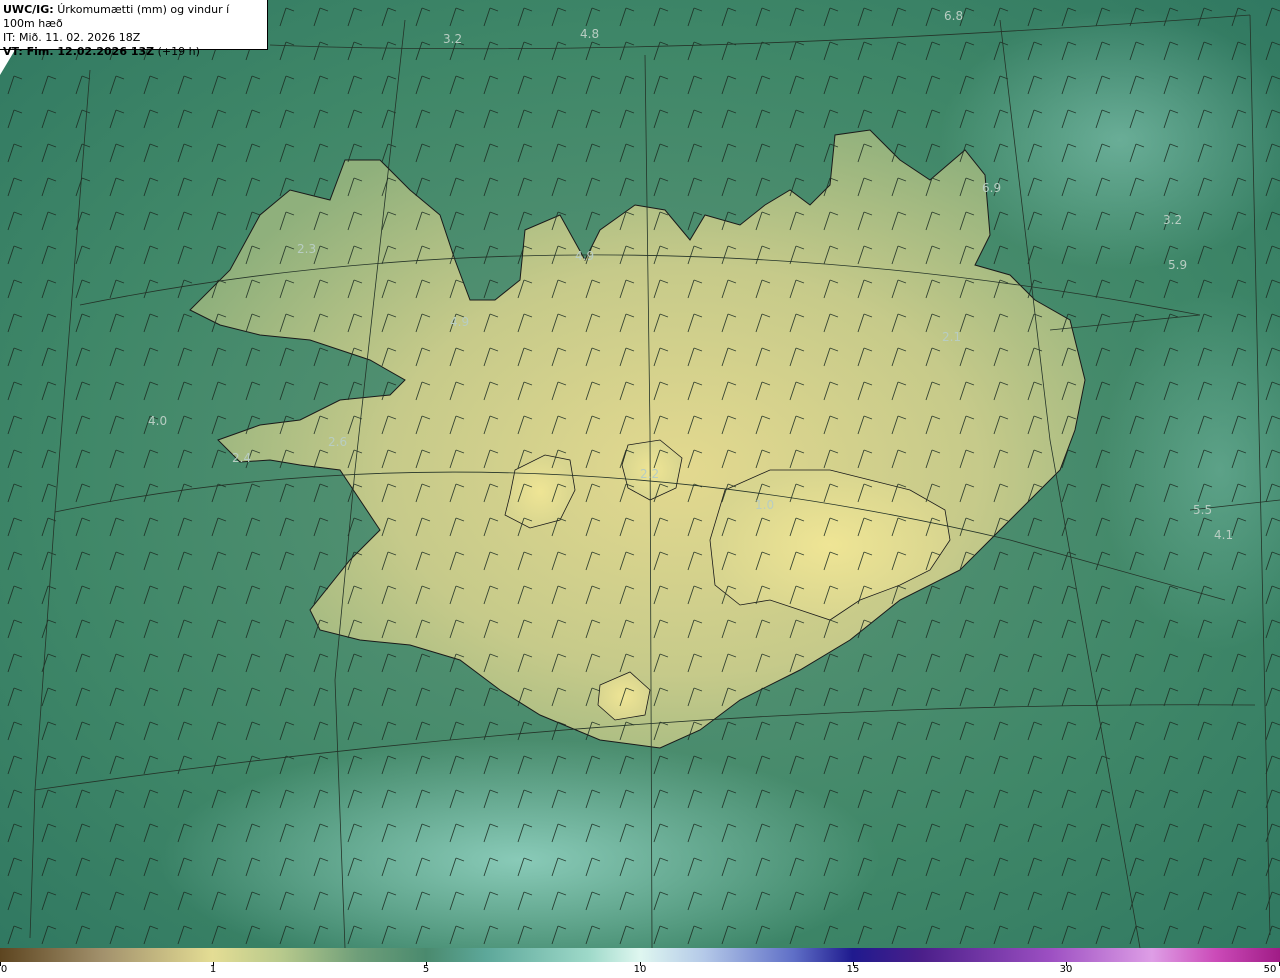  I want to click on value-label: 5.5, so click(1202, 510).